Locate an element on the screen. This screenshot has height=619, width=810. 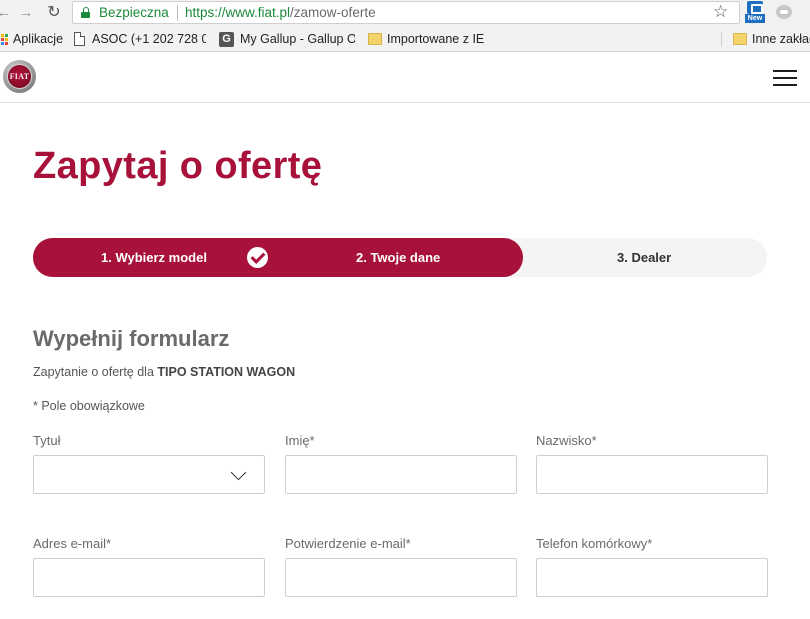
step-2-label: 2. Twoje dane is located at coordinates (398, 257).